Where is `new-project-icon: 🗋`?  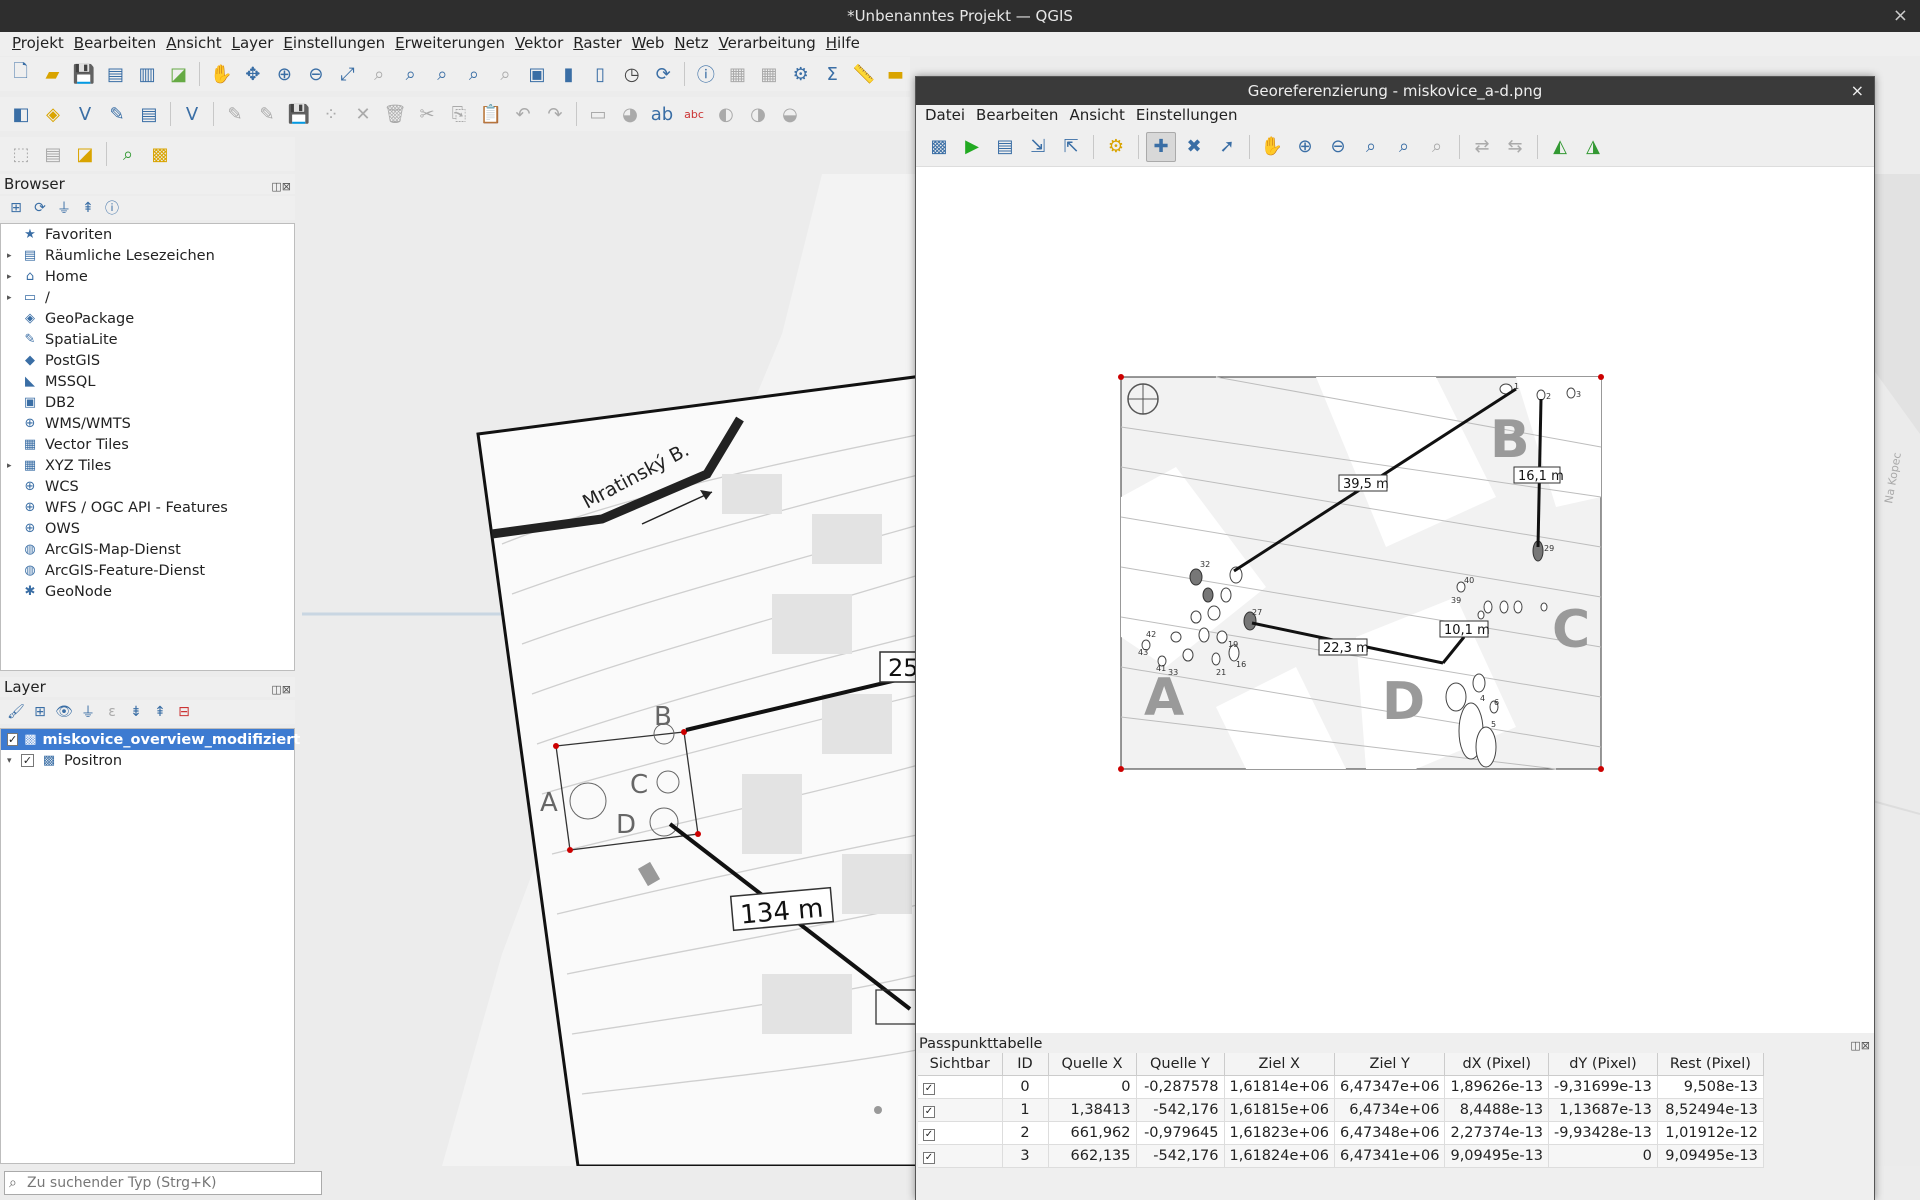 new-project-icon: 🗋 is located at coordinates (21, 74).